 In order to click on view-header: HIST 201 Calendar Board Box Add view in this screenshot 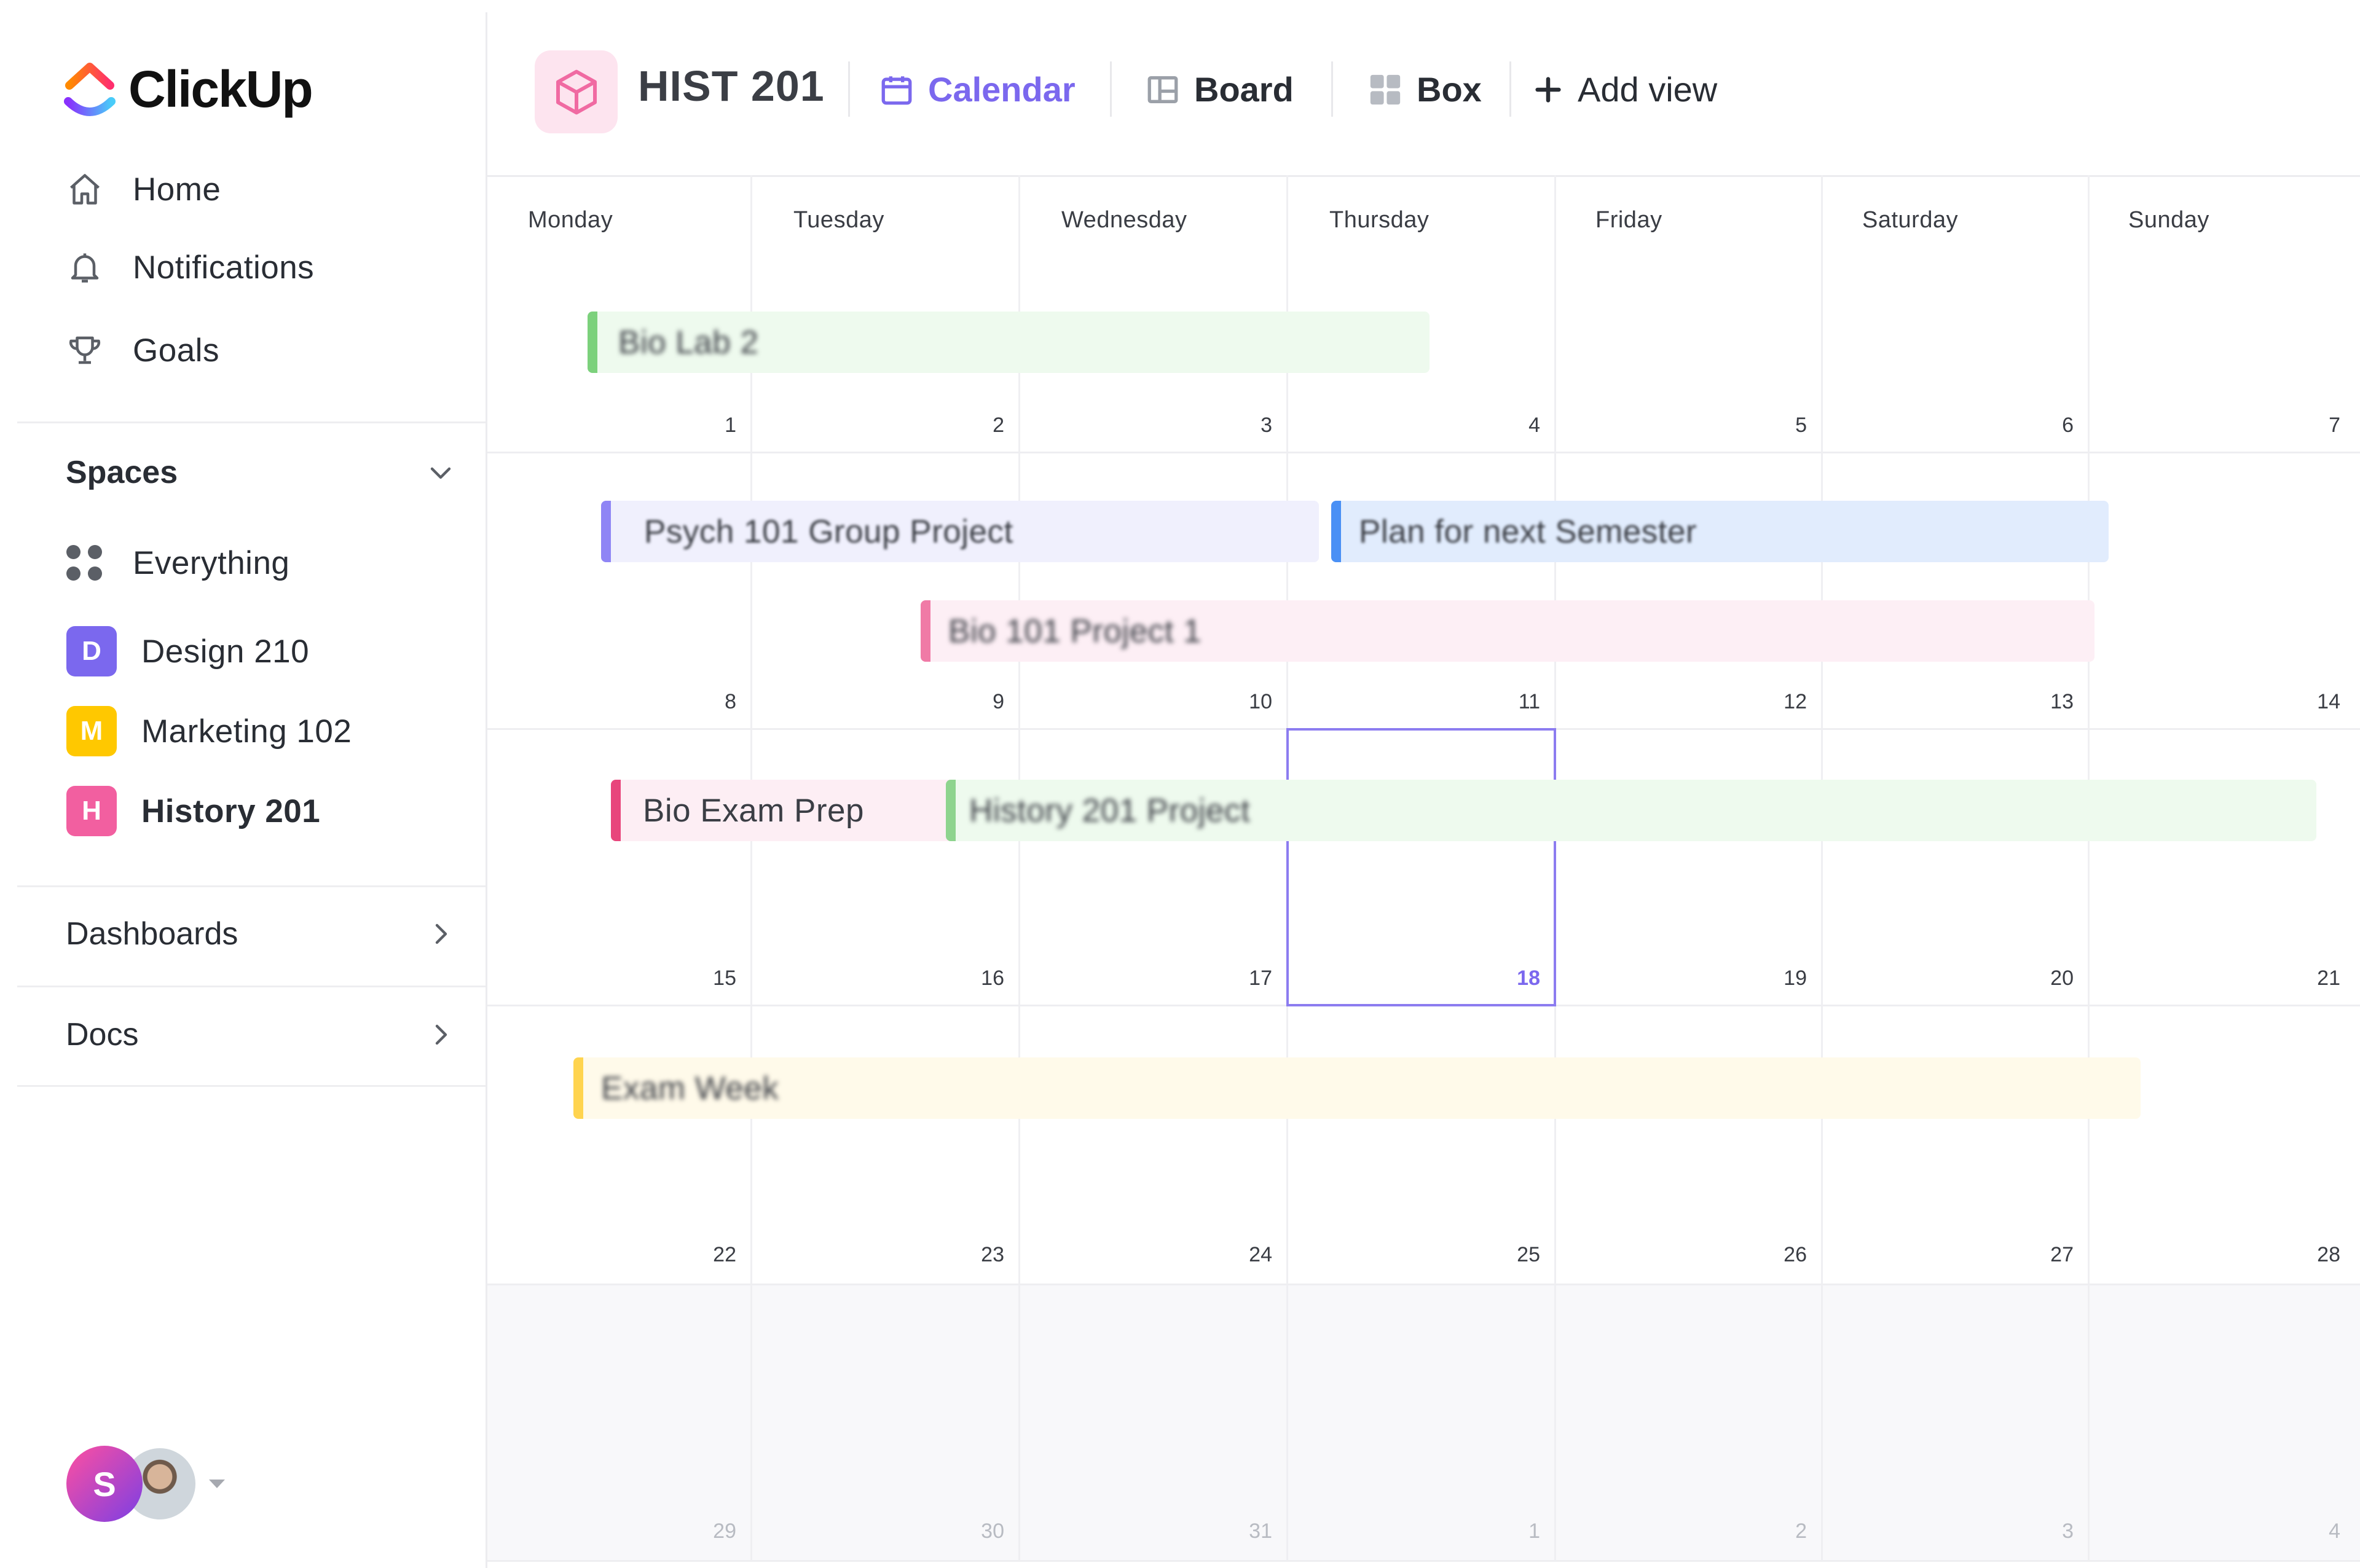, I will do `click(1423, 88)`.